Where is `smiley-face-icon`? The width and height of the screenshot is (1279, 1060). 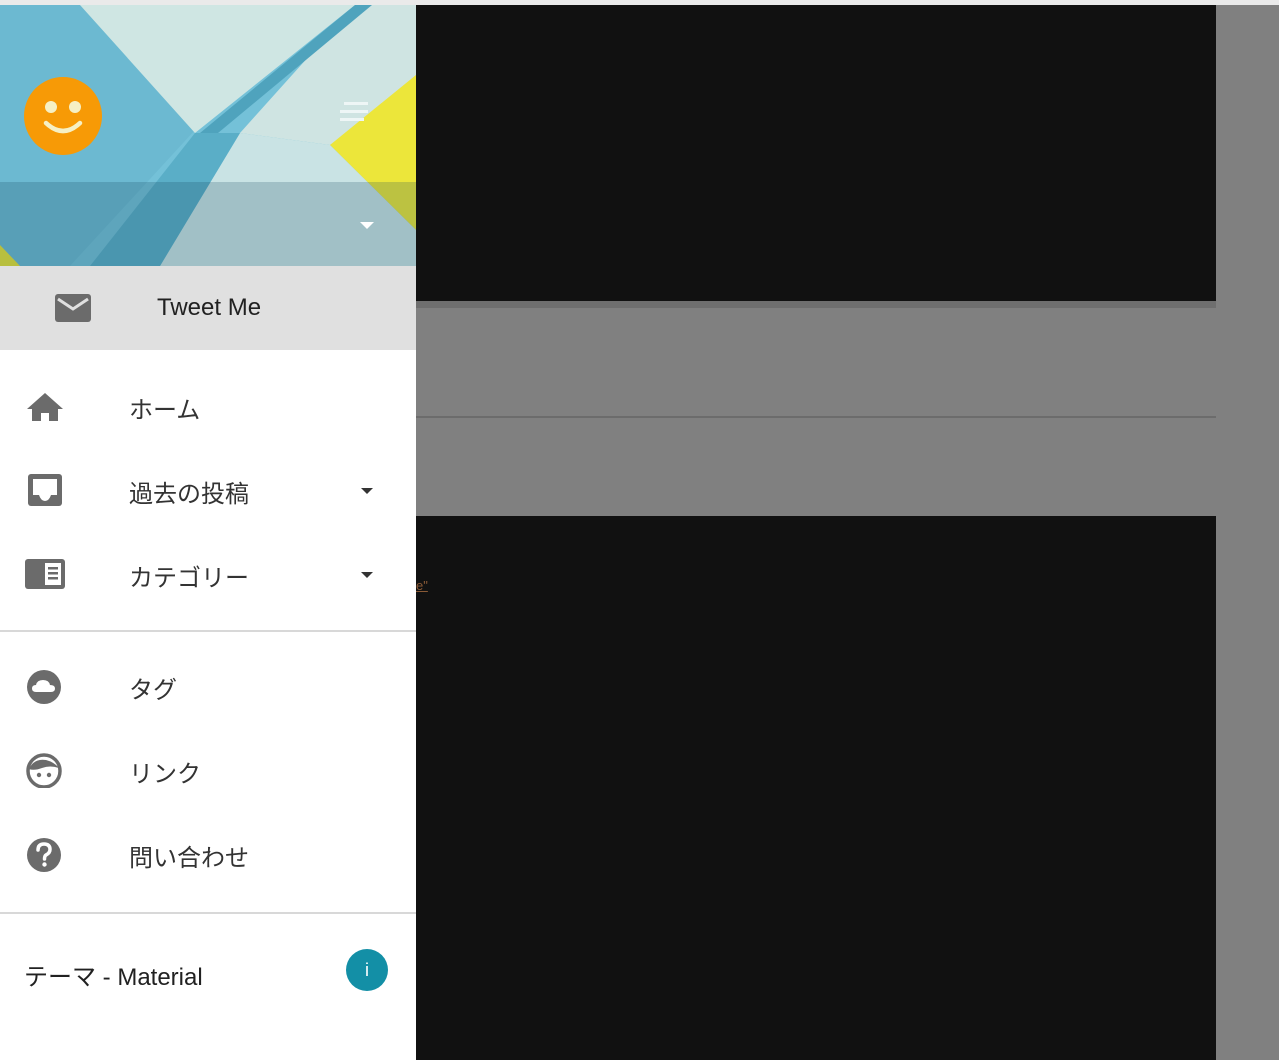
smiley-face-icon is located at coordinates (63, 117).